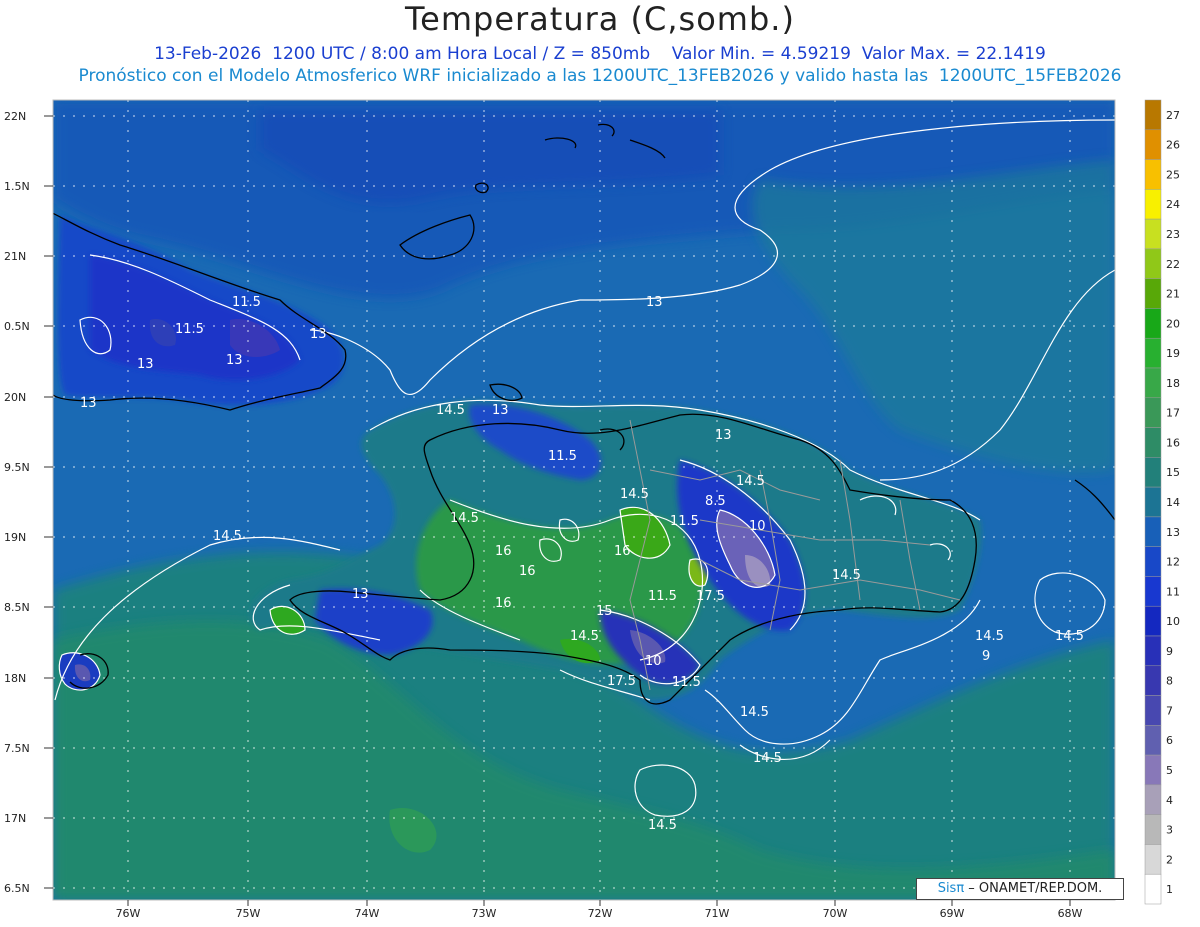 The width and height of the screenshot is (1200, 927). Describe the element at coordinates (484, 913) in the screenshot. I see `lon-label: 73W` at that location.